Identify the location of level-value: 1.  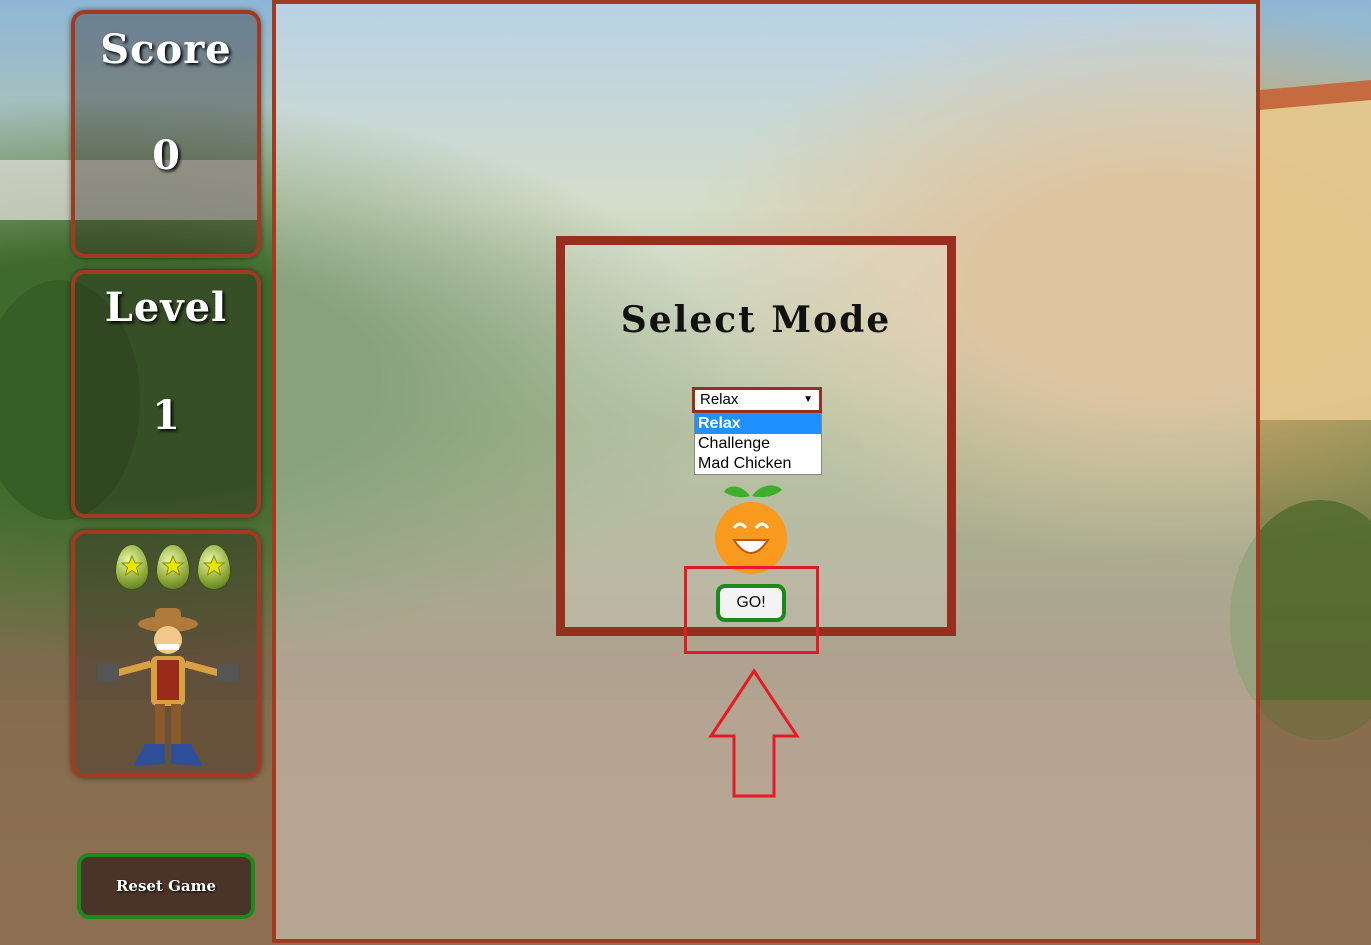
(166, 415).